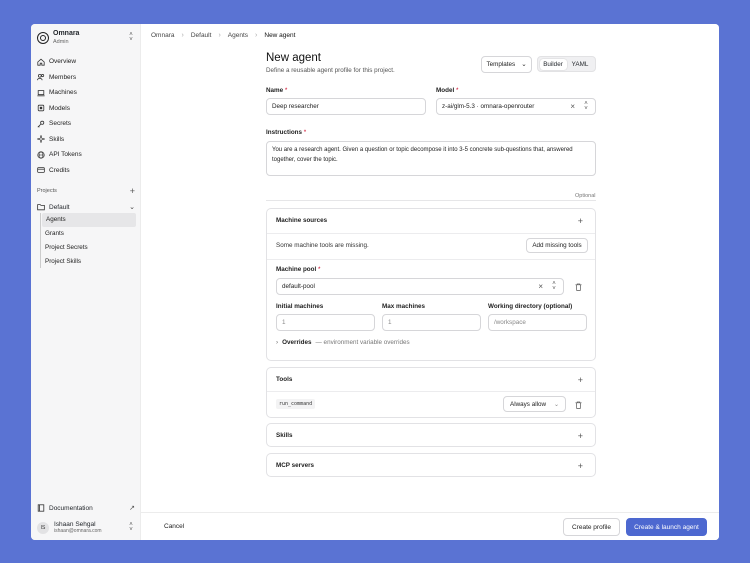  What do you see at coordinates (63, 62) in the screenshot?
I see `sidebar-item-label: Overview` at bounding box center [63, 62].